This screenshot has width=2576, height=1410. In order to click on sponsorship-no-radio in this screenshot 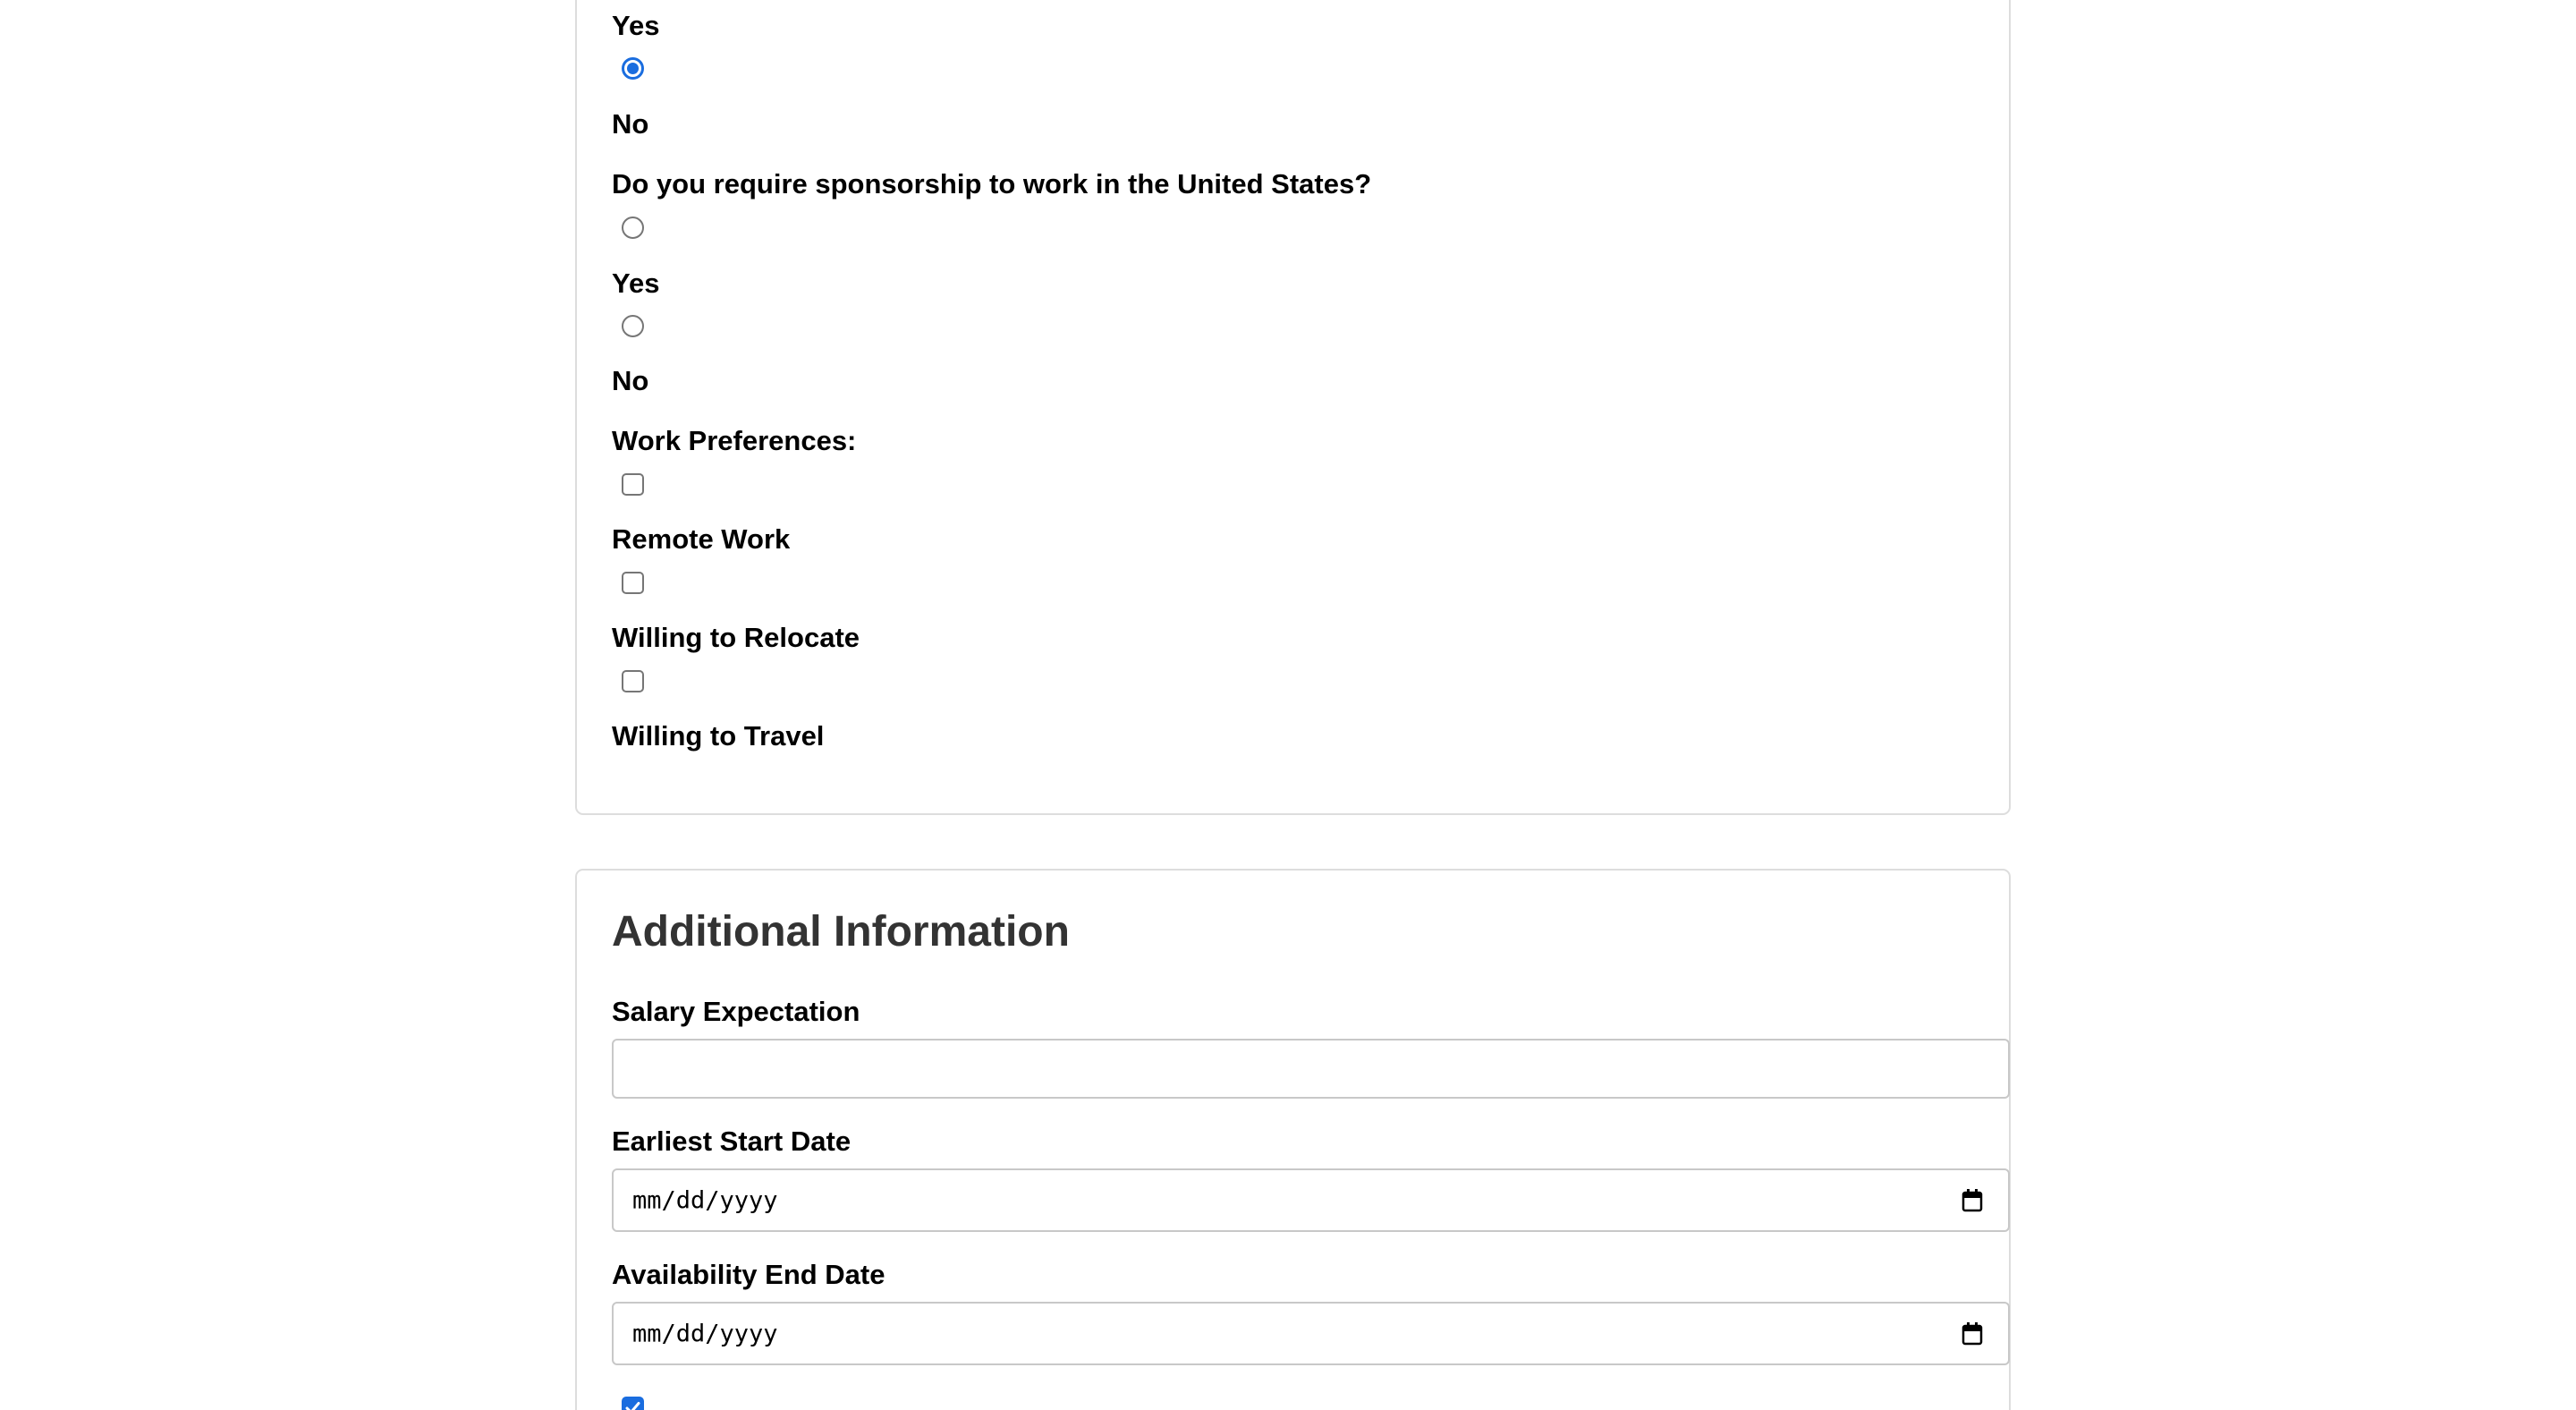, I will do `click(633, 326)`.